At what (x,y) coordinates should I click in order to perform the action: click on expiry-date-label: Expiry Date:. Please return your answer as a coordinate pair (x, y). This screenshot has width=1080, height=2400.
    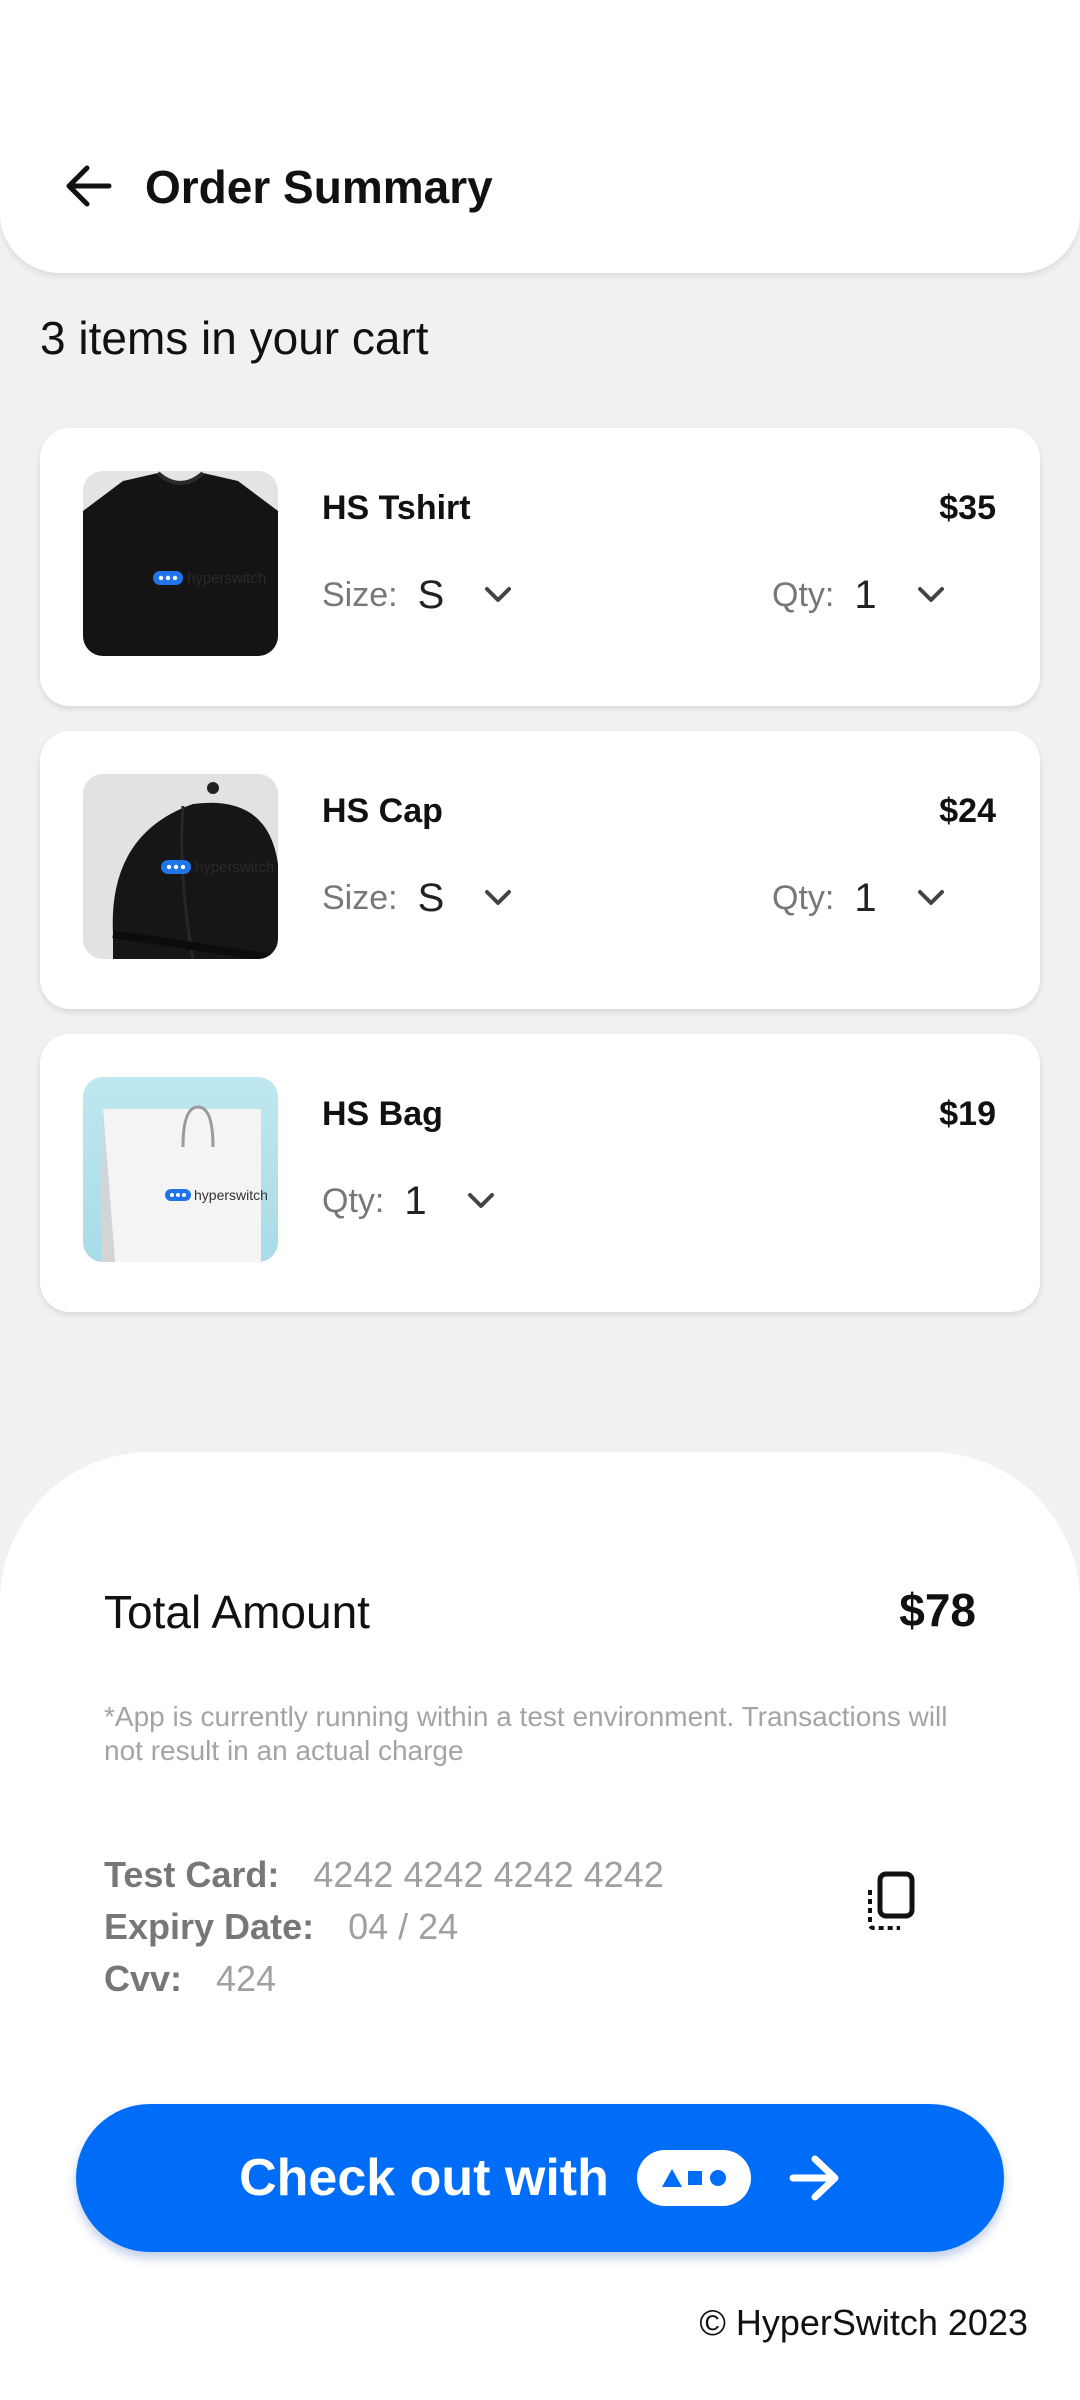
    Looking at the image, I should click on (209, 1926).